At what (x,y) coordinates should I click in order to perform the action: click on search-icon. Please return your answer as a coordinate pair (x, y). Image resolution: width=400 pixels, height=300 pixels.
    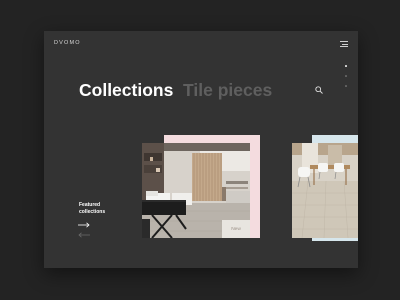
    Looking at the image, I should click on (319, 90).